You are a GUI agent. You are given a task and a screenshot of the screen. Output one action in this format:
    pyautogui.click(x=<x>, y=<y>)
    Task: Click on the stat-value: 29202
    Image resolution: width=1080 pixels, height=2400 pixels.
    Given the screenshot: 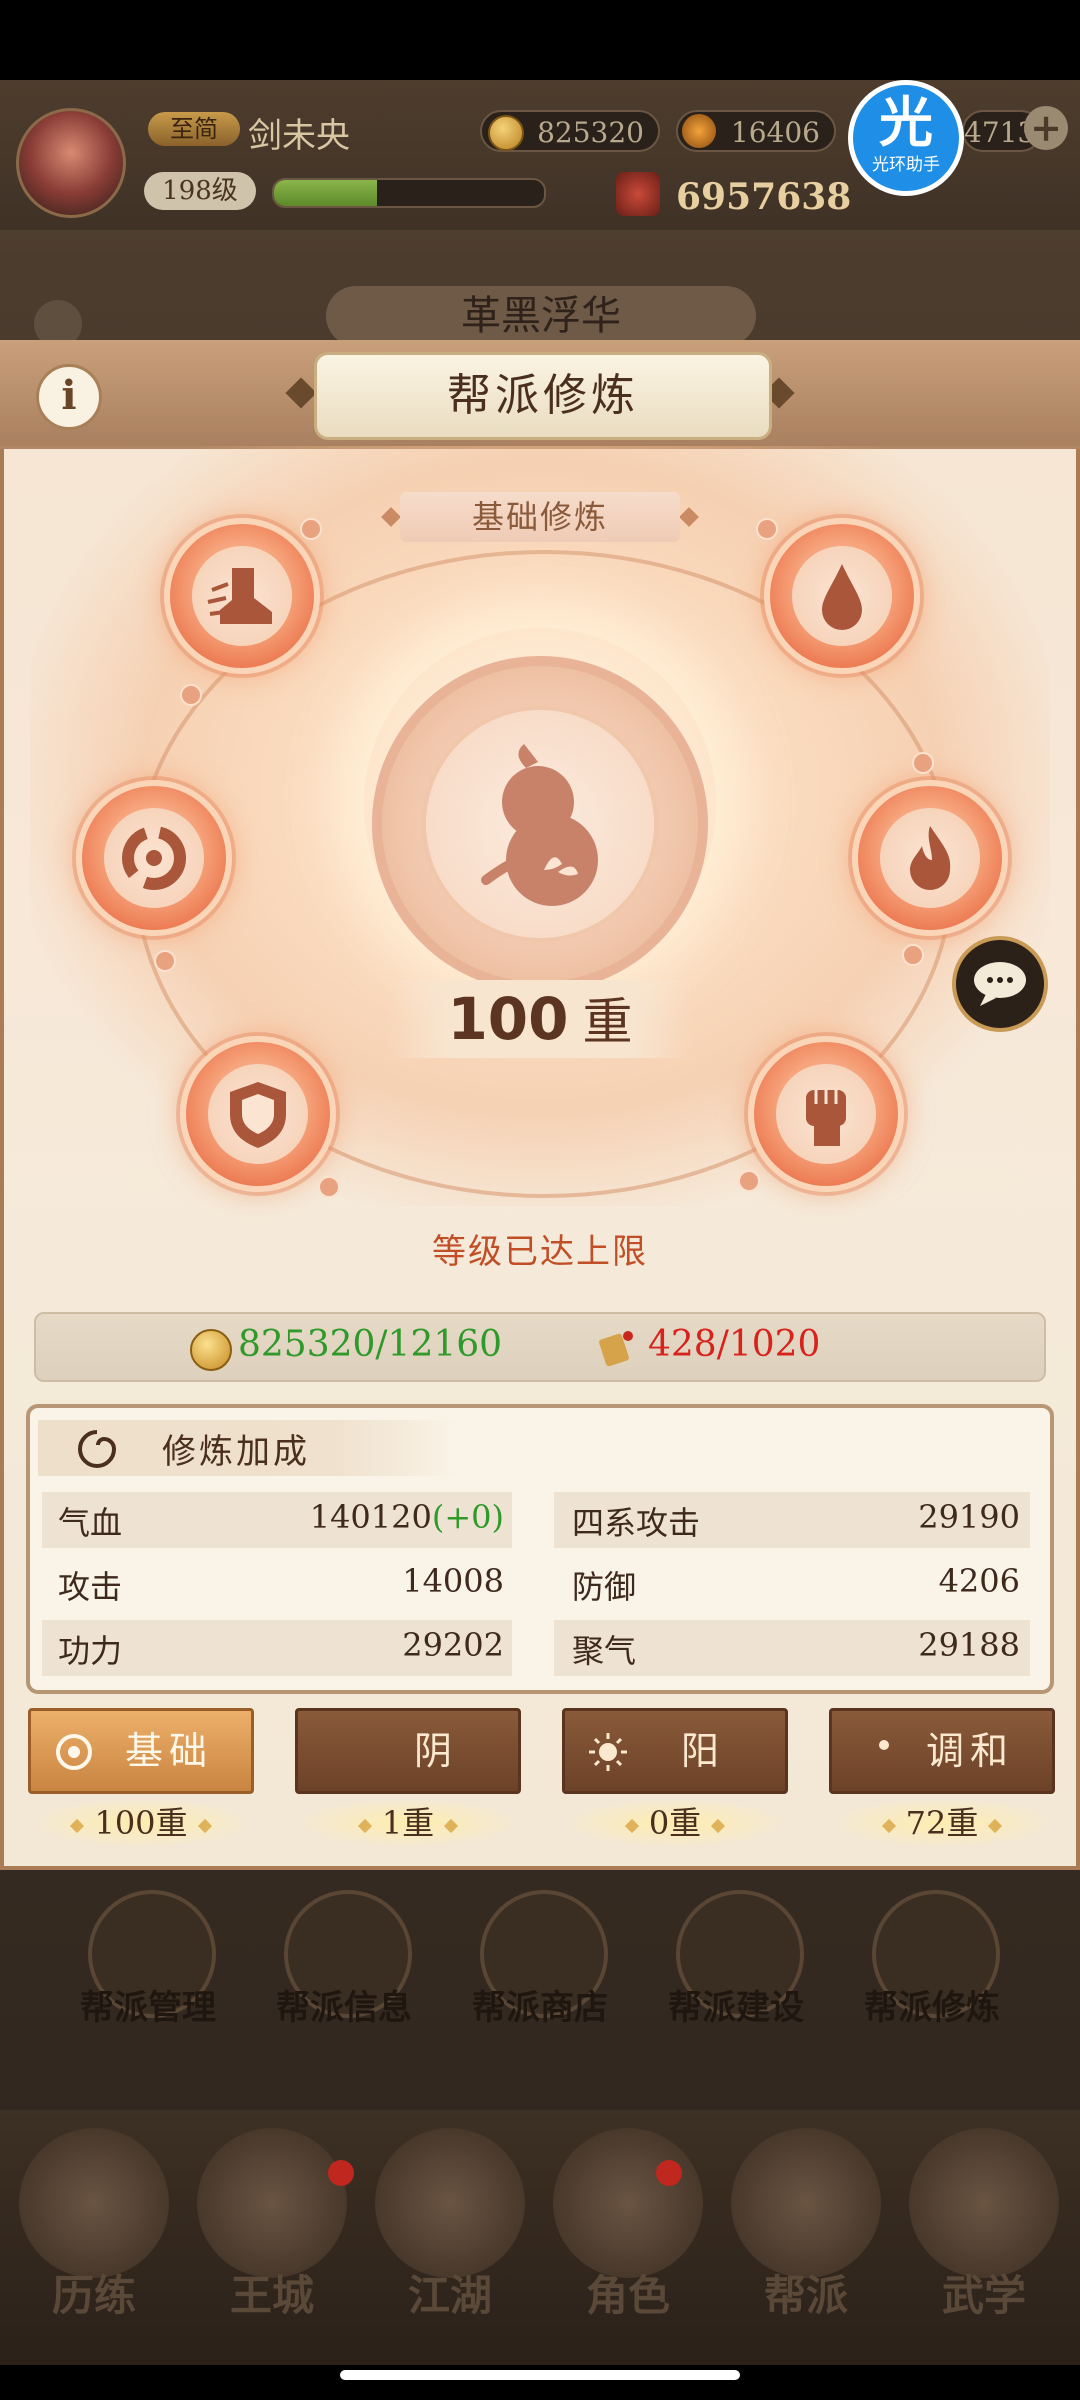 What is the action you would take?
    pyautogui.click(x=394, y=1645)
    